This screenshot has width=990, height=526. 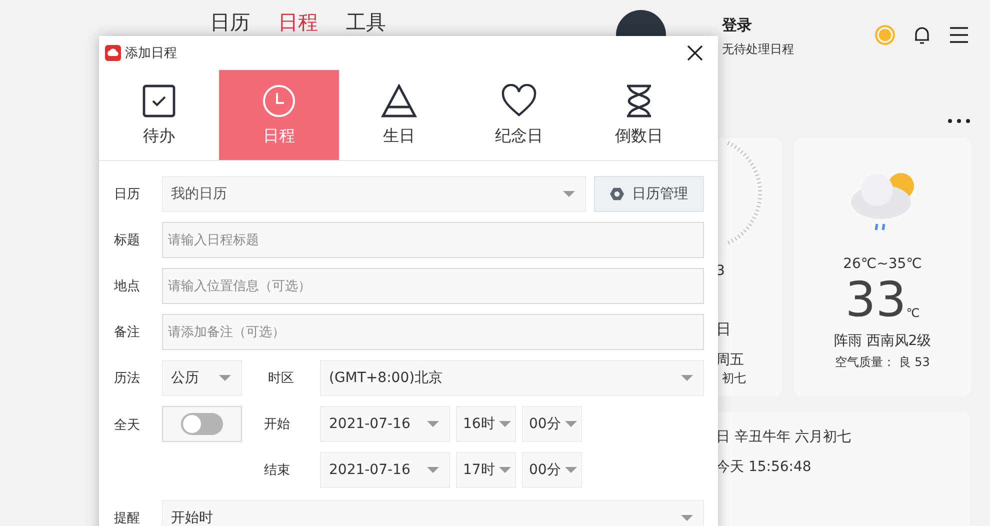 What do you see at coordinates (959, 121) in the screenshot?
I see `more-icon` at bounding box center [959, 121].